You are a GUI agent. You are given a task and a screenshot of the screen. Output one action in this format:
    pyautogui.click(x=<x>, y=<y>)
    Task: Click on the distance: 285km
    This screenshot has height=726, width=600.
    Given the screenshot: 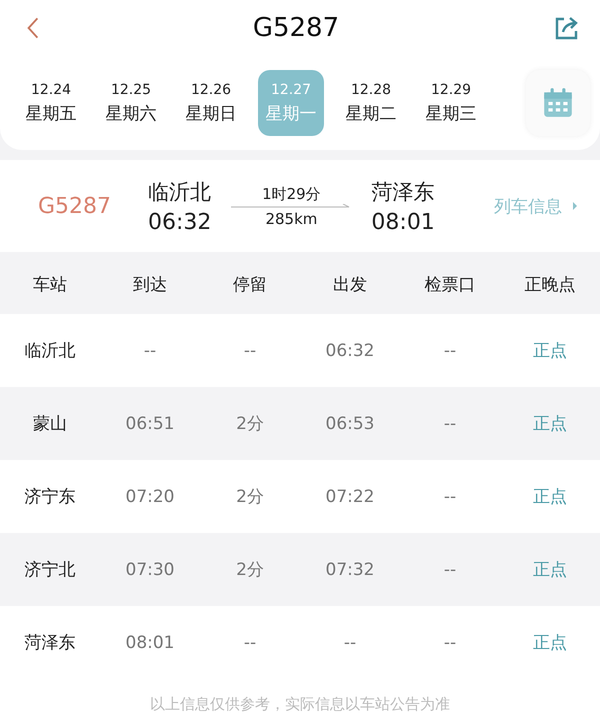 What is the action you would take?
    pyautogui.click(x=291, y=219)
    